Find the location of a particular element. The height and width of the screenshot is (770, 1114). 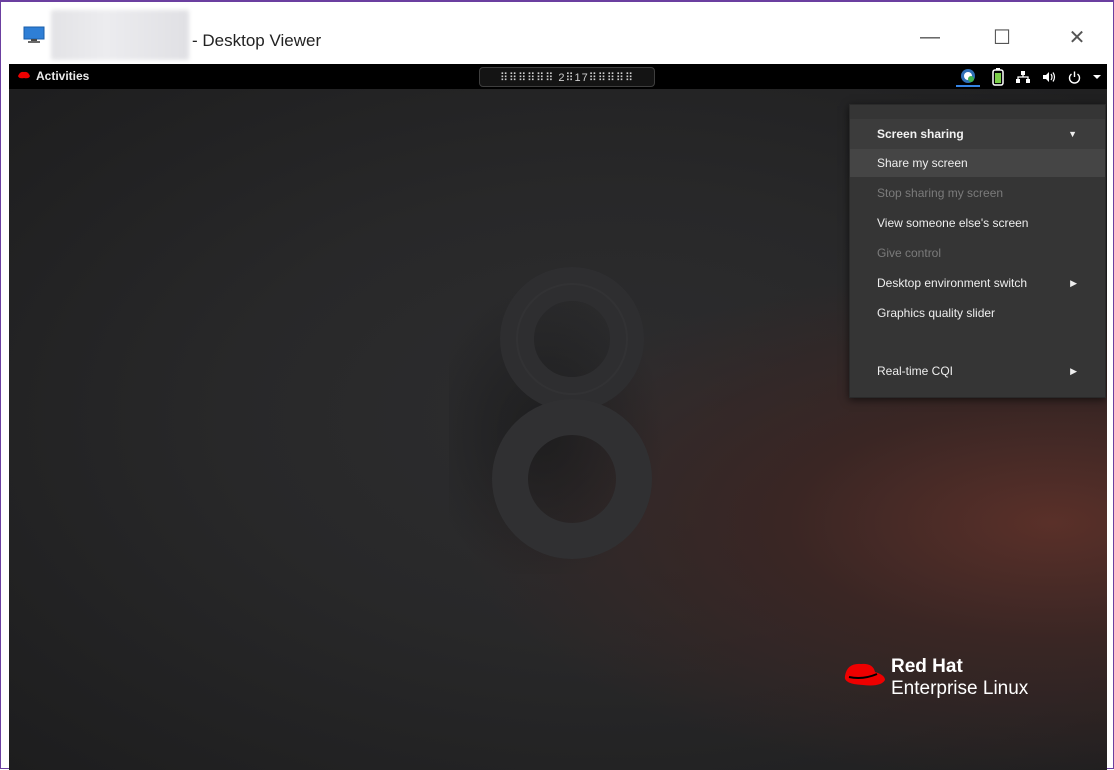

window-title: - Desktop Viewer is located at coordinates (257, 40).